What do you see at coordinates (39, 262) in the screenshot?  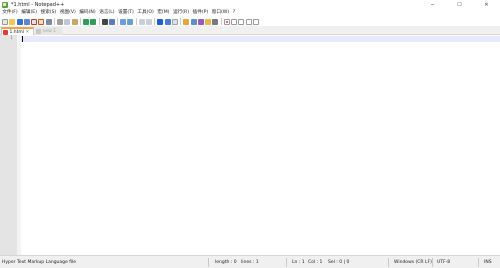 I see `status-file-type: Hyper Text Markup Language file` at bounding box center [39, 262].